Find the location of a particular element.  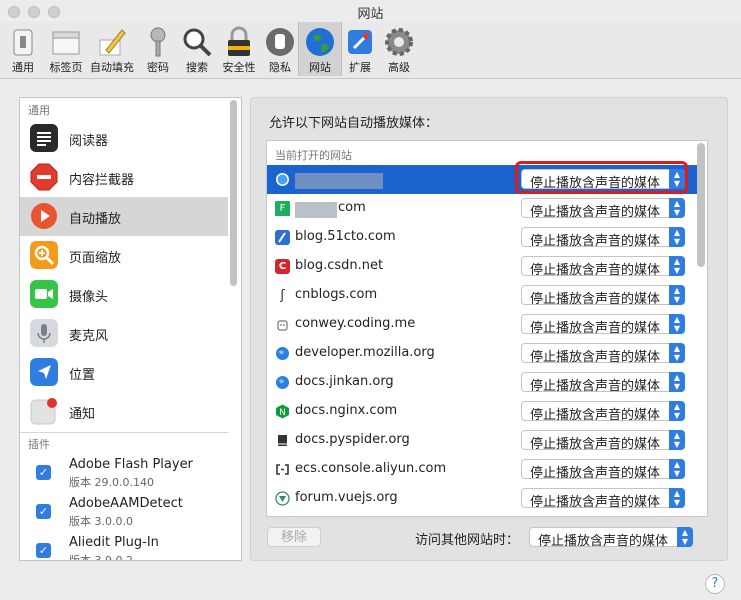

window-title: 网站 is located at coordinates (370, 14).